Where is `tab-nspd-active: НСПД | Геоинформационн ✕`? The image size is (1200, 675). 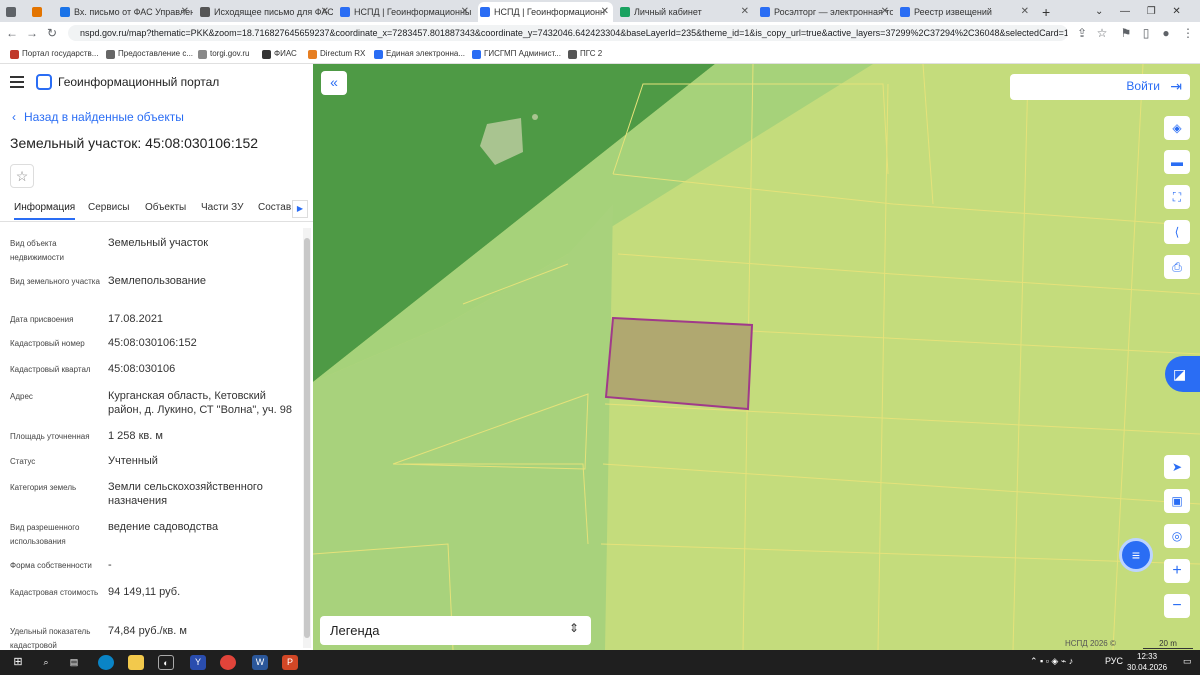 tab-nspd-active: НСПД | Геоинформационн ✕ is located at coordinates (545, 12).